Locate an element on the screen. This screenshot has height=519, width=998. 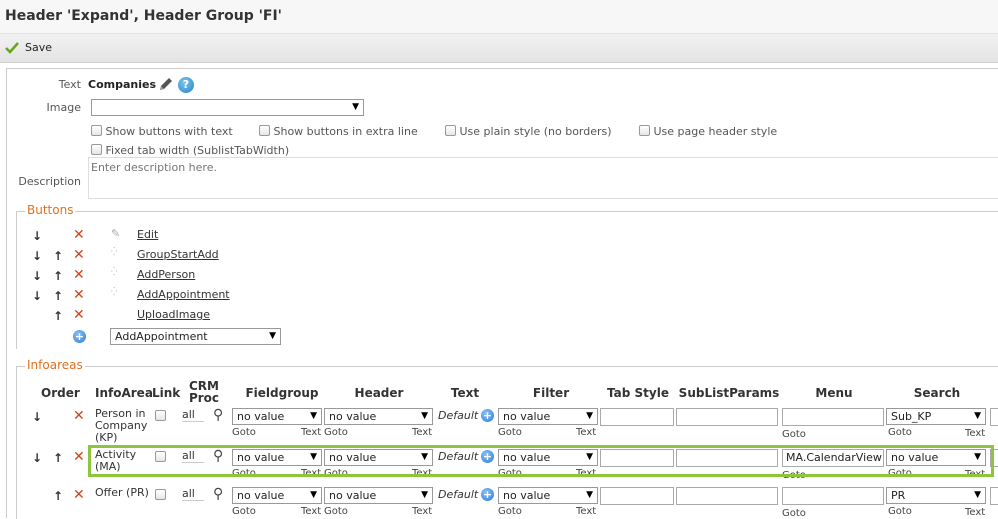
option-plain-style: Use plain style (no borders) is located at coordinates (528, 131).